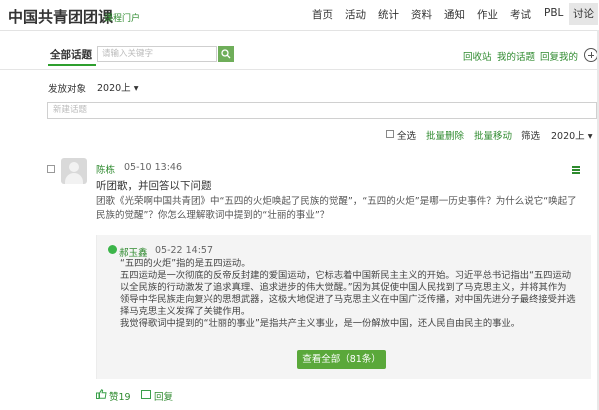  Describe the element at coordinates (122, 17) in the screenshot. I see `brand-subtitle: 课程门户` at that location.